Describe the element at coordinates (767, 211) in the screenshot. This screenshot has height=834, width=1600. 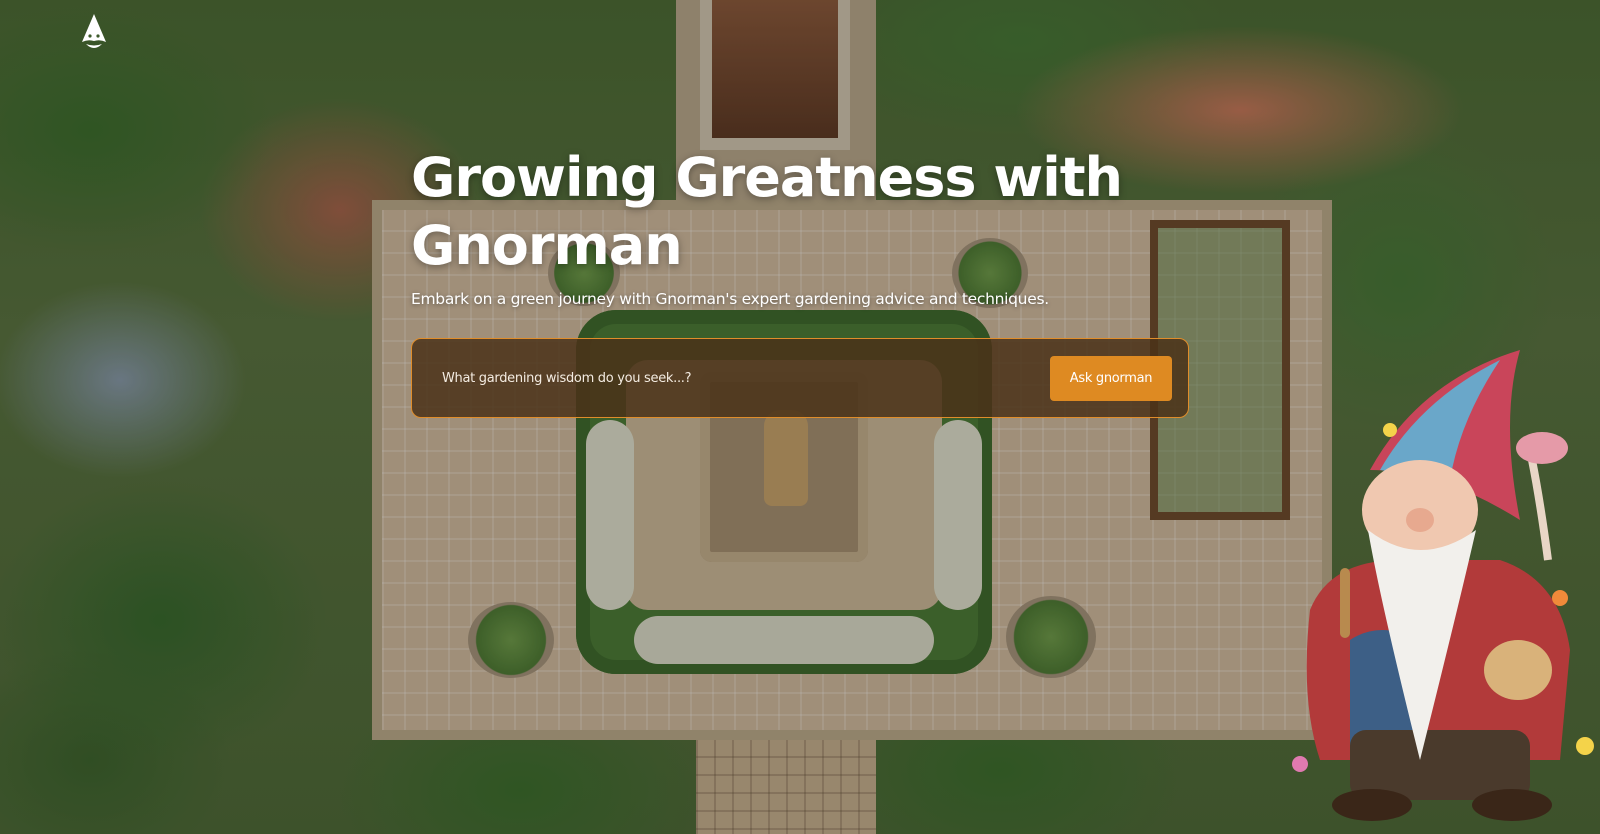
I see `hero-title: Growing Greatness with Gnorman` at that location.